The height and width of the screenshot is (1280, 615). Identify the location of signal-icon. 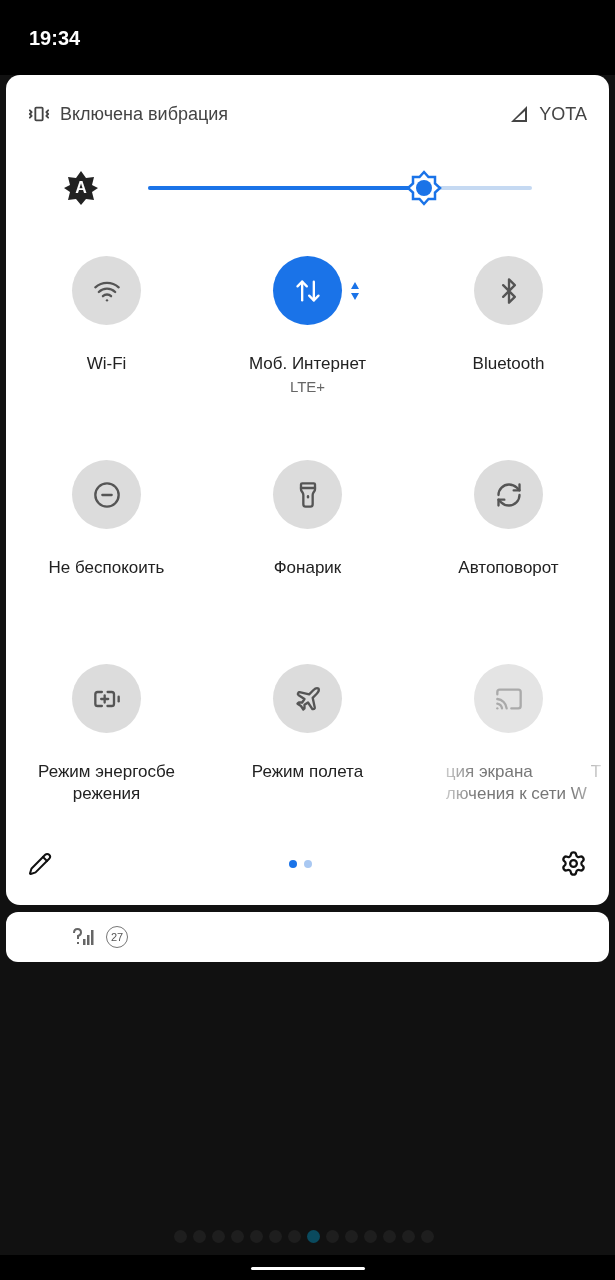
(519, 114).